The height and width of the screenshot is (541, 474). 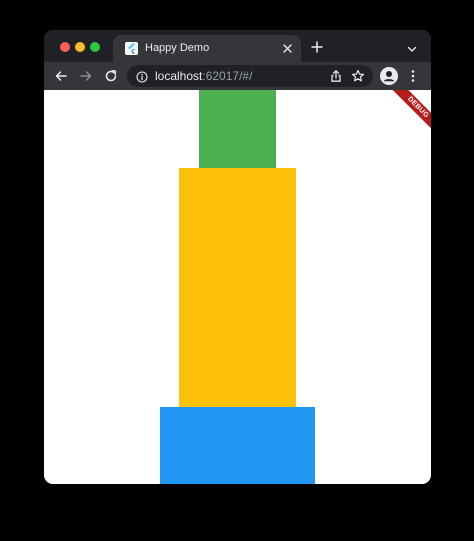 I want to click on arrow-left-icon, so click(x=61, y=76).